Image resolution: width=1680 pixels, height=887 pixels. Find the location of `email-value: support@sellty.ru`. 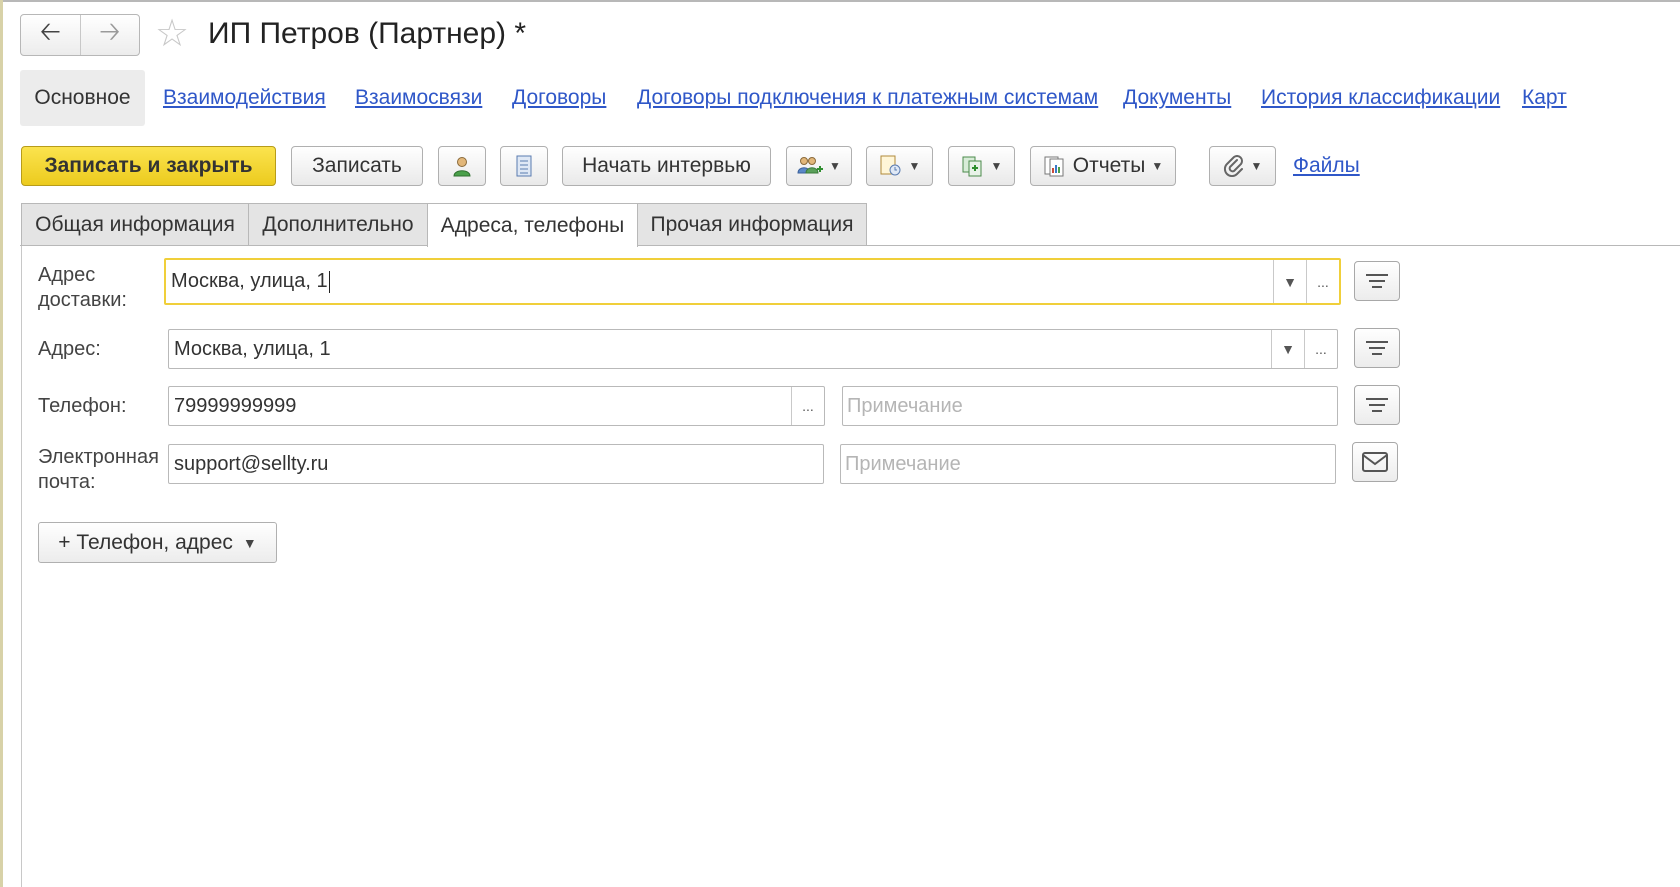

email-value: support@sellty.ru is located at coordinates (251, 463).